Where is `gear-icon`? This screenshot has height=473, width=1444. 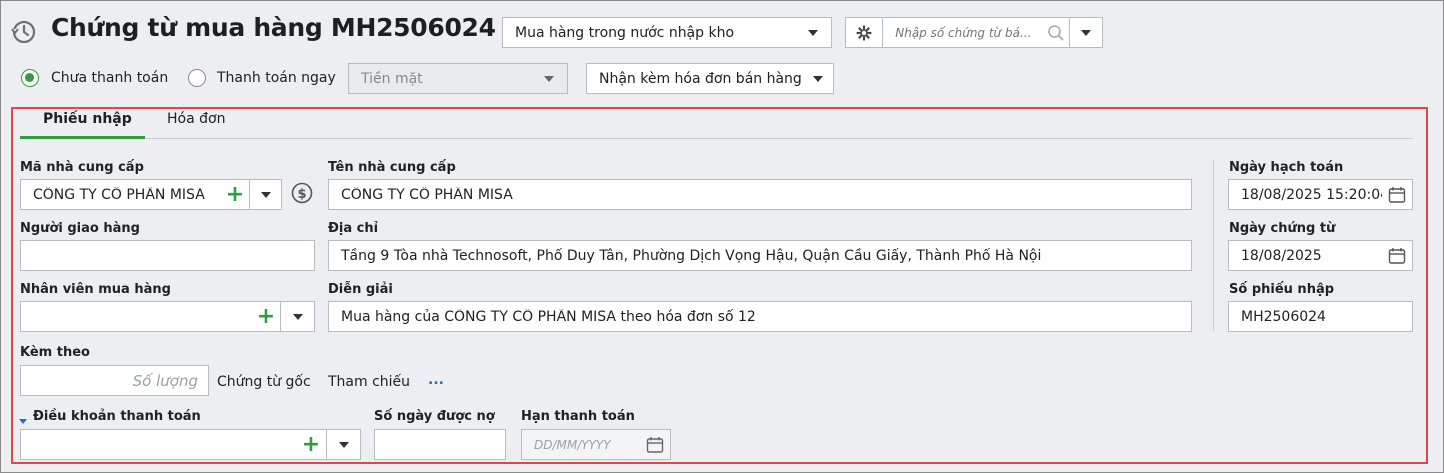 gear-icon is located at coordinates (865, 32).